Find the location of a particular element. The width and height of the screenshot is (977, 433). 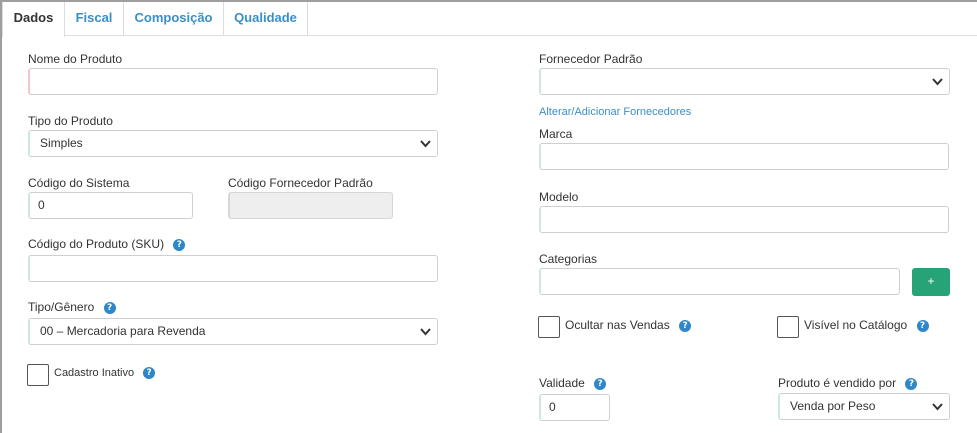

fornecedor-padrao-select is located at coordinates (744, 81).